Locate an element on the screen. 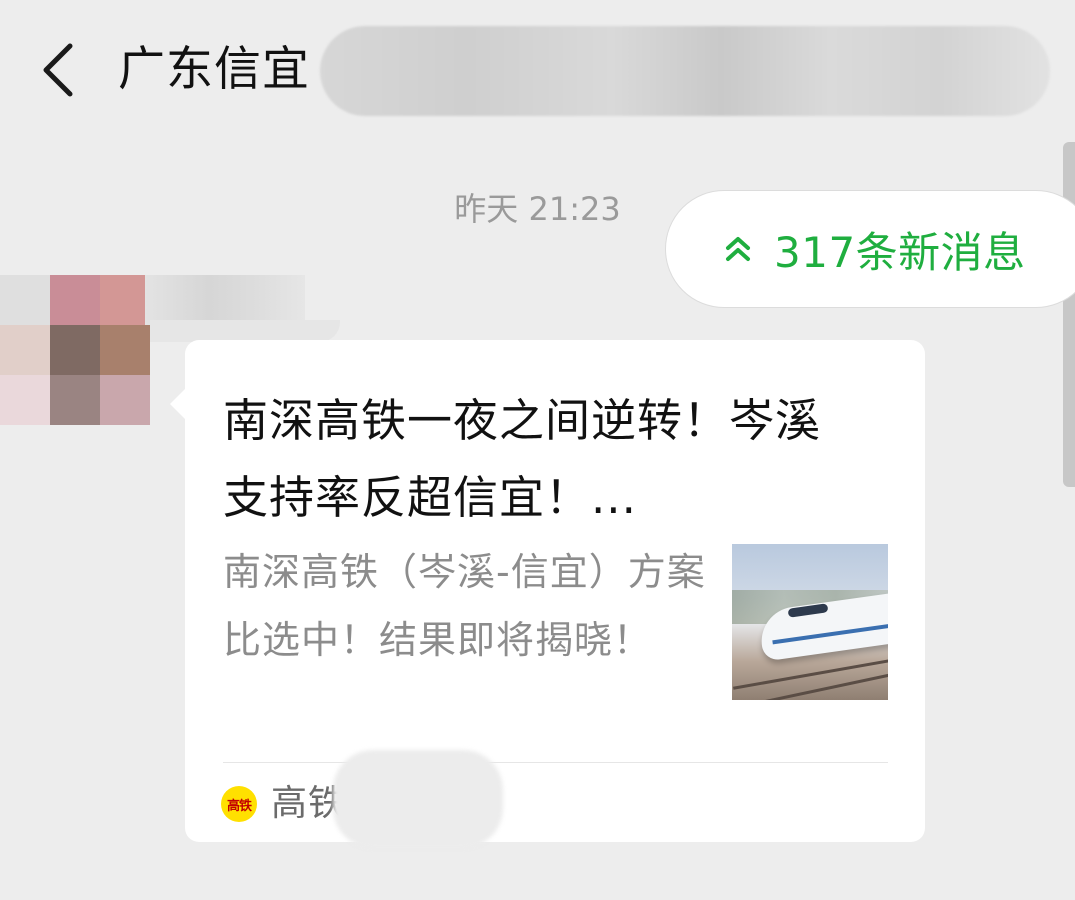 The width and height of the screenshot is (1075, 900). article-description: 南深高铁（岑溪-信宜）方案比选中！结果即将揭晓！ is located at coordinates (464, 606).